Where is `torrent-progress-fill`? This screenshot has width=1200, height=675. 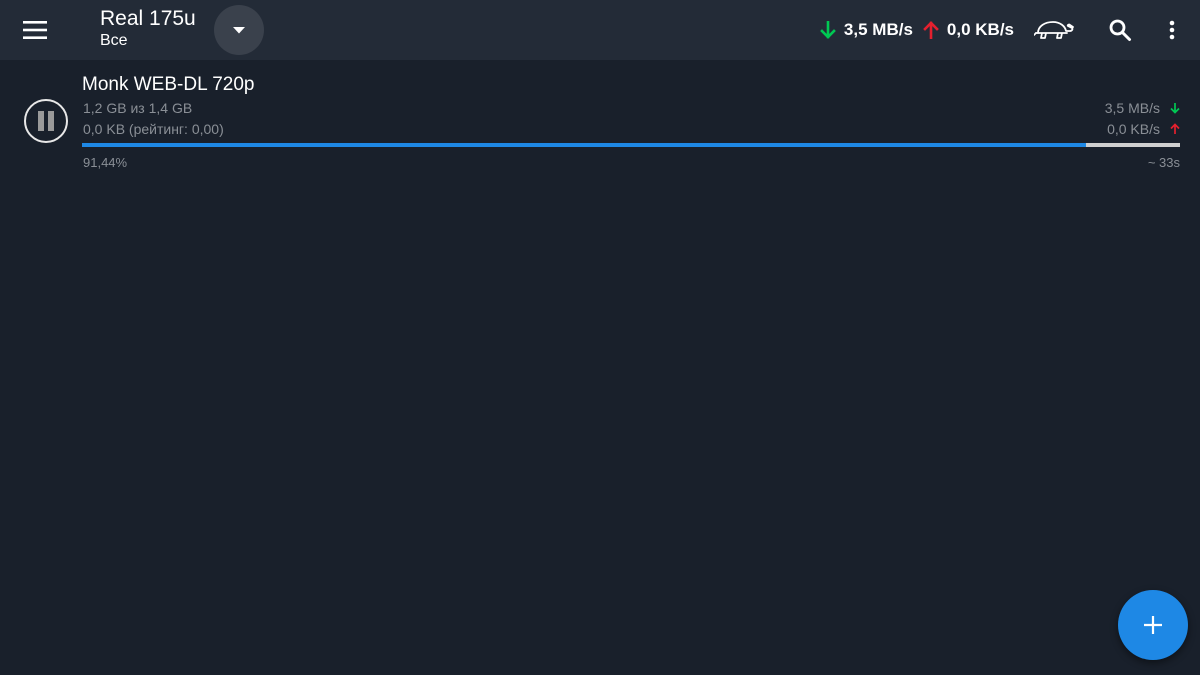
torrent-progress-fill is located at coordinates (584, 145).